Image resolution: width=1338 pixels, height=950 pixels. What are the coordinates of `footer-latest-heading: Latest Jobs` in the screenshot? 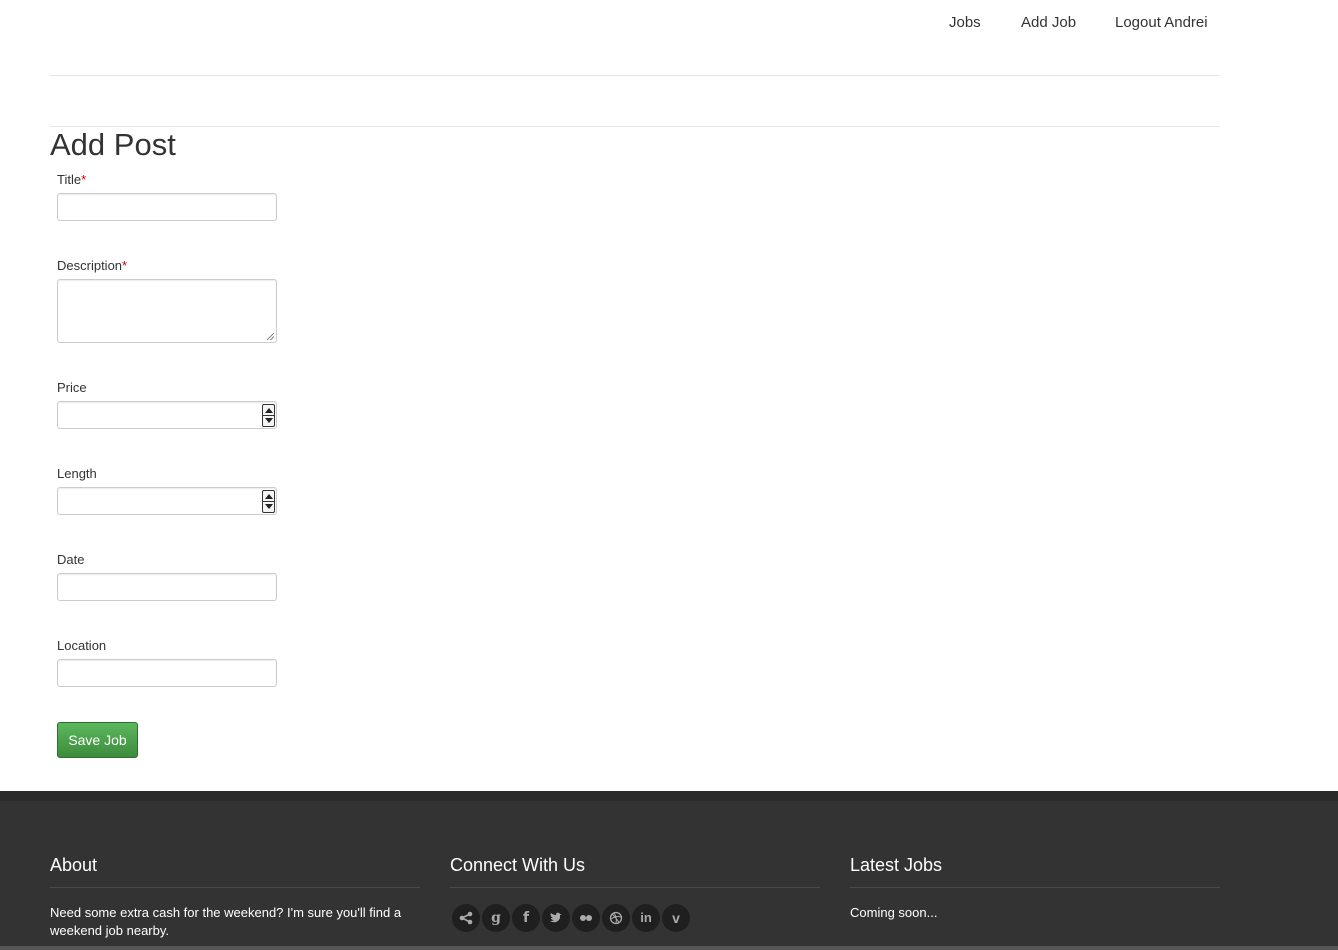 It's located at (896, 865).